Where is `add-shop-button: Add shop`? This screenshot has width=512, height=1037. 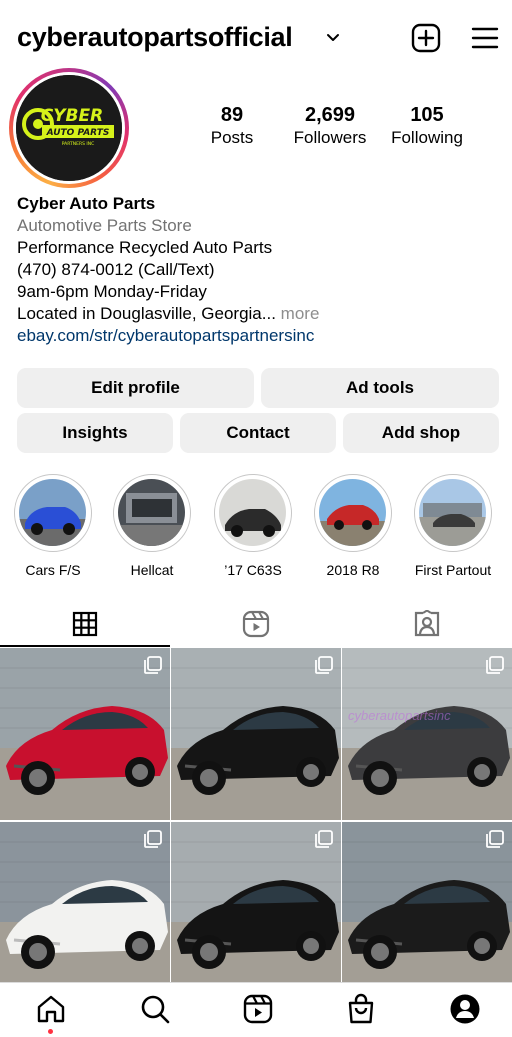 add-shop-button: Add shop is located at coordinates (421, 433).